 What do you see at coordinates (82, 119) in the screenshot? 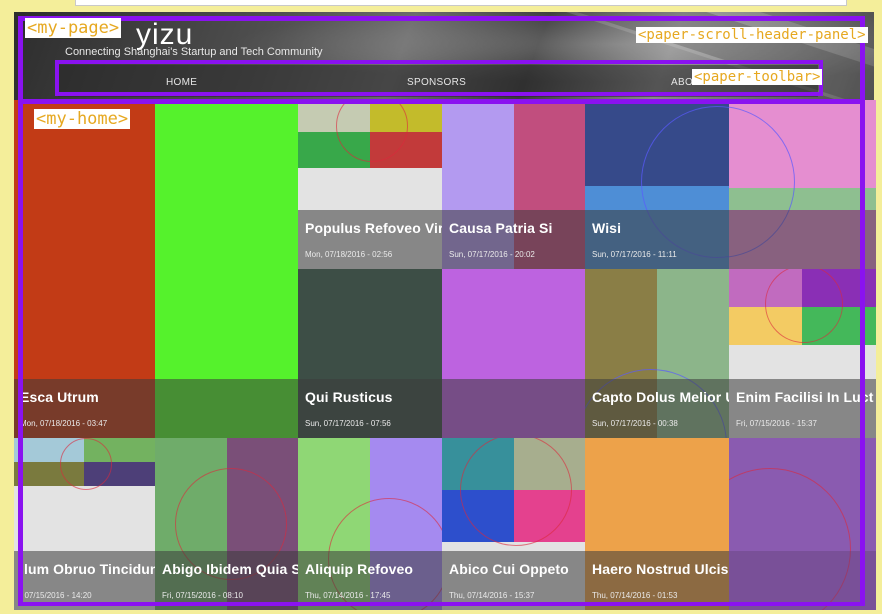
I see `annotation-label-my-home: <my-home>` at bounding box center [82, 119].